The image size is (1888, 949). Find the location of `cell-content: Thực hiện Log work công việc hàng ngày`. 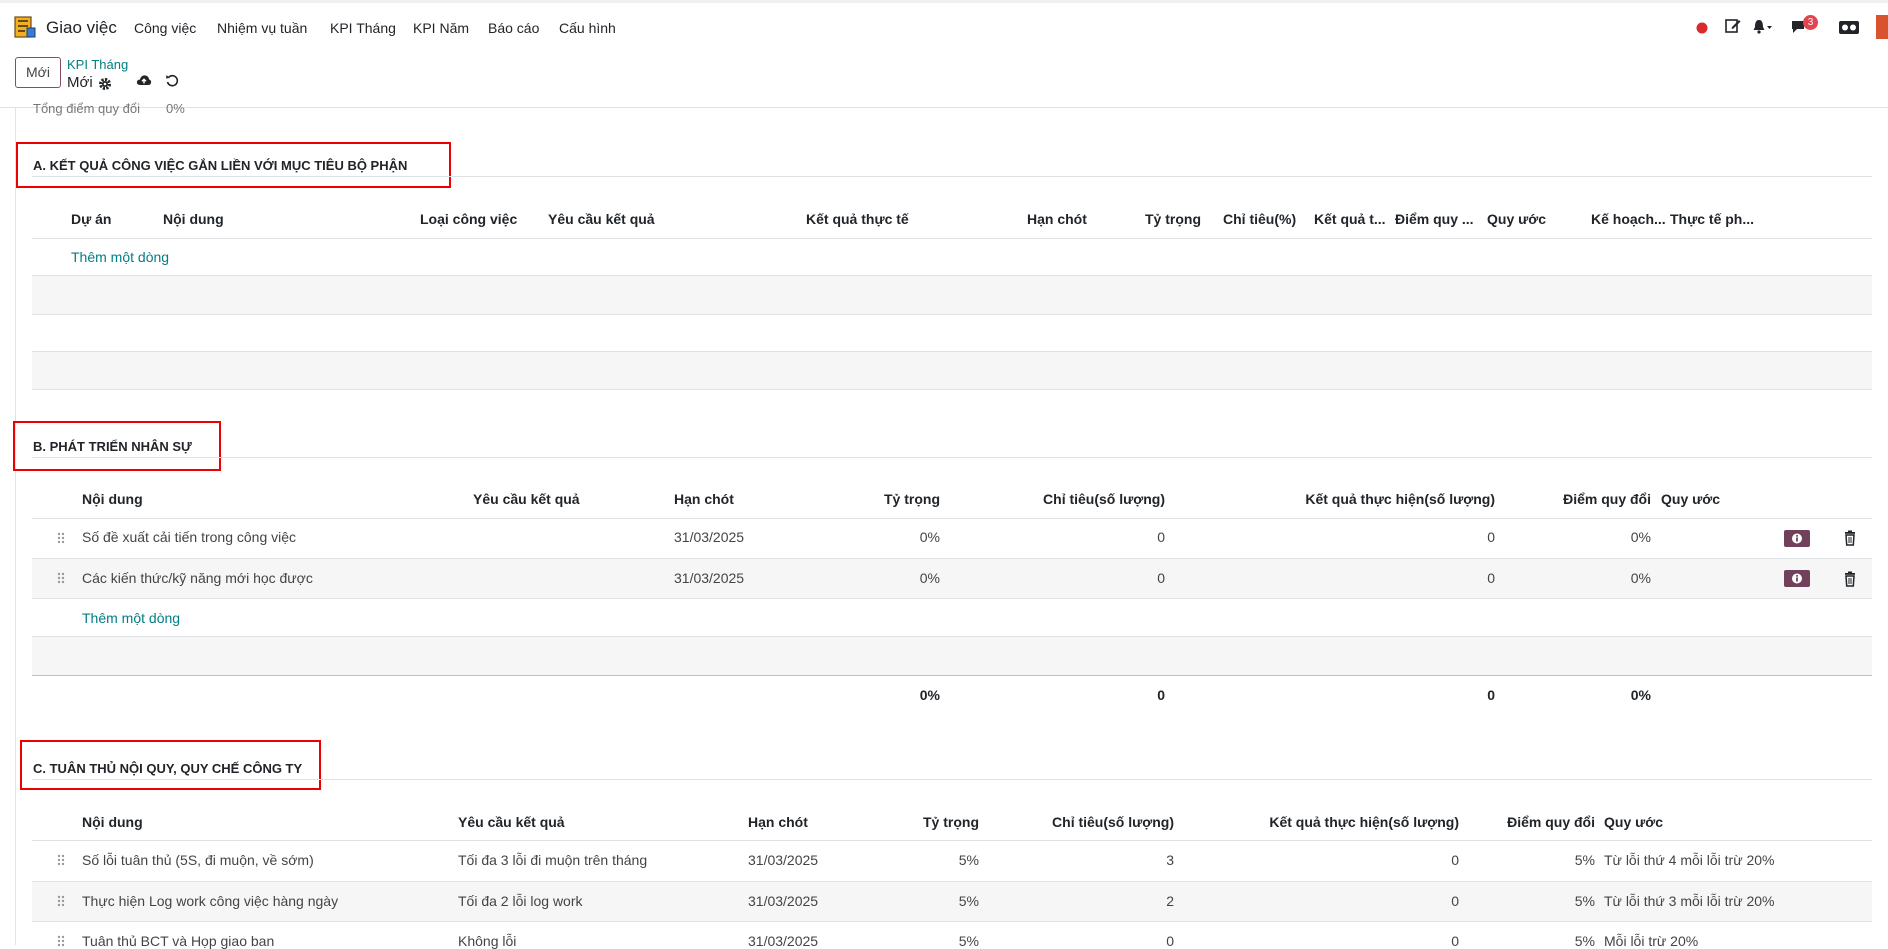

cell-content: Thực hiện Log work công việc hàng ngày is located at coordinates (267, 901).